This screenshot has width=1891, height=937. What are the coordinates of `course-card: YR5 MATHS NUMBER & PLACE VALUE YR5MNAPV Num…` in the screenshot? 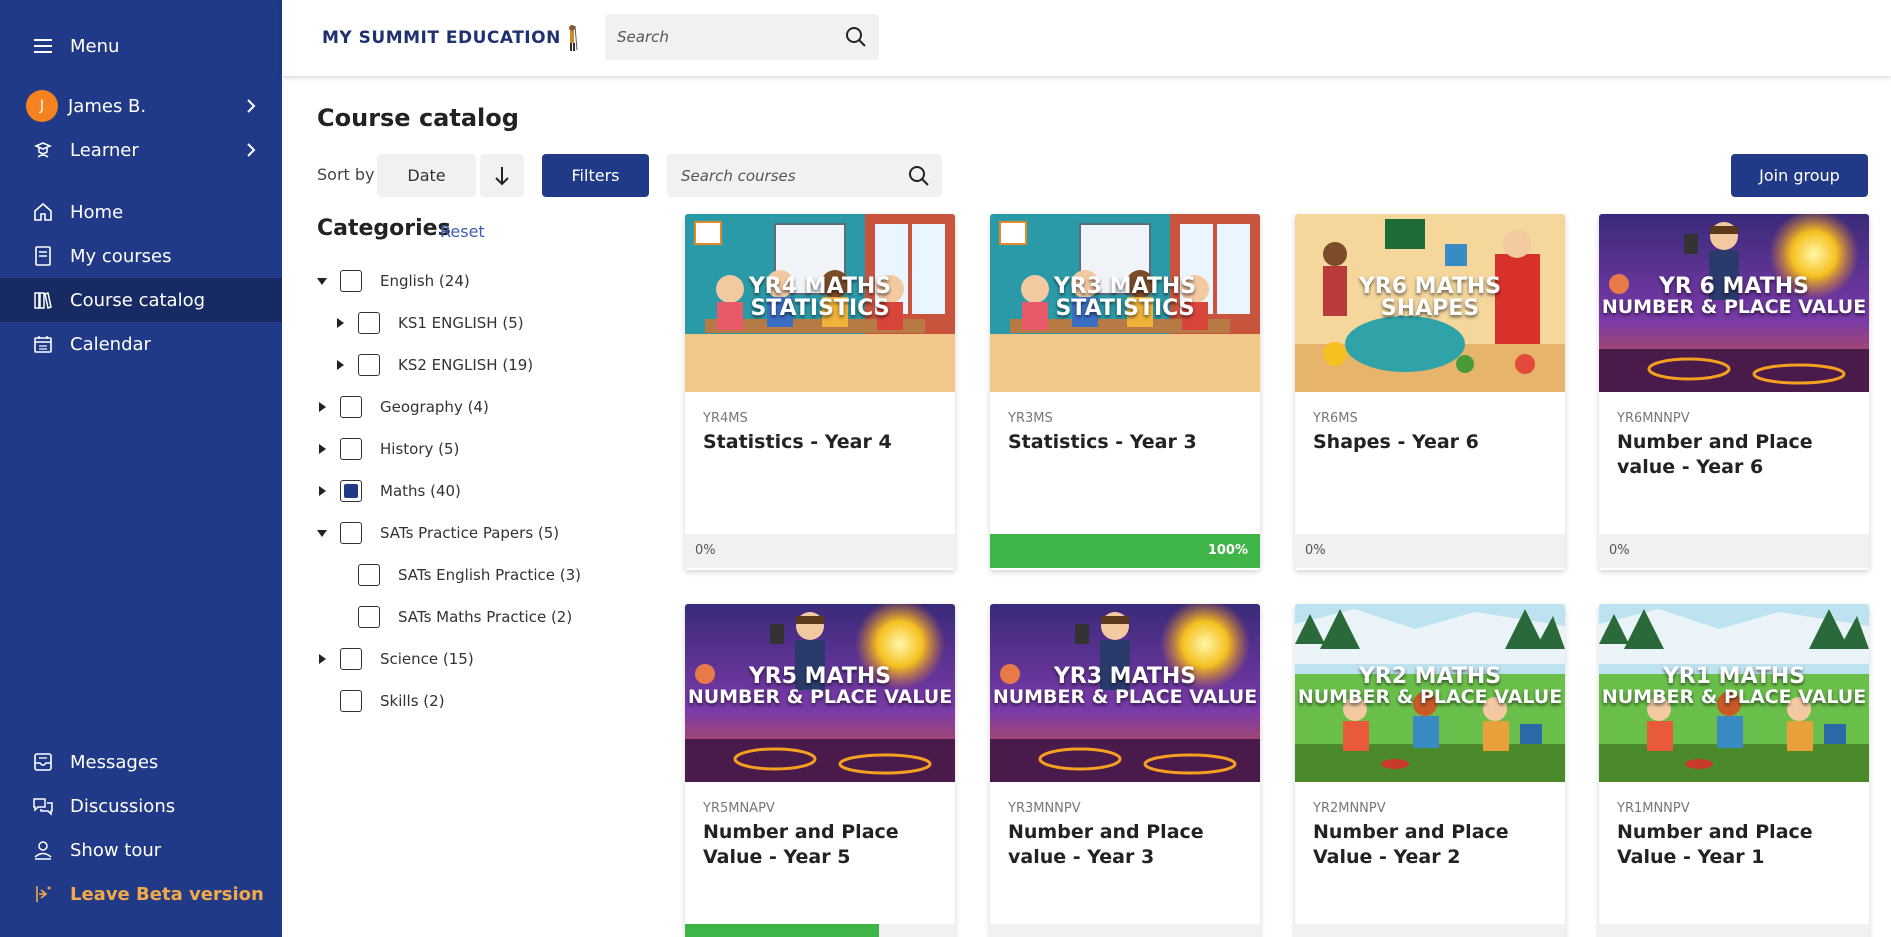 It's located at (820, 770).